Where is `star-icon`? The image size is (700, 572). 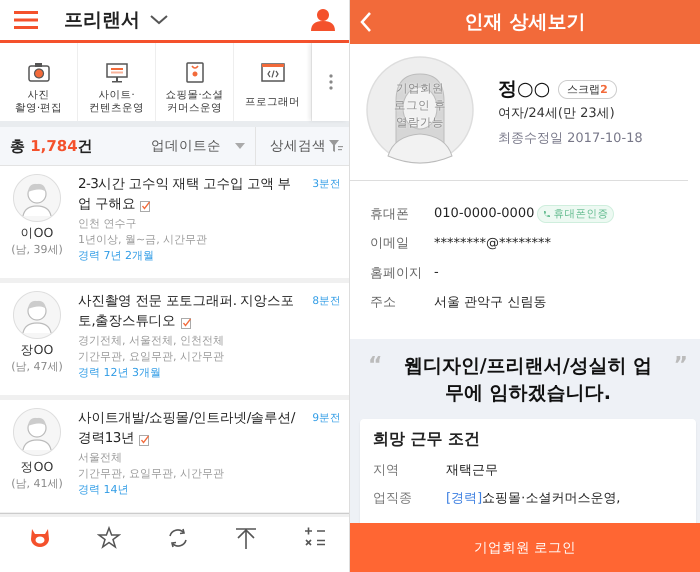
star-icon is located at coordinates (108, 538).